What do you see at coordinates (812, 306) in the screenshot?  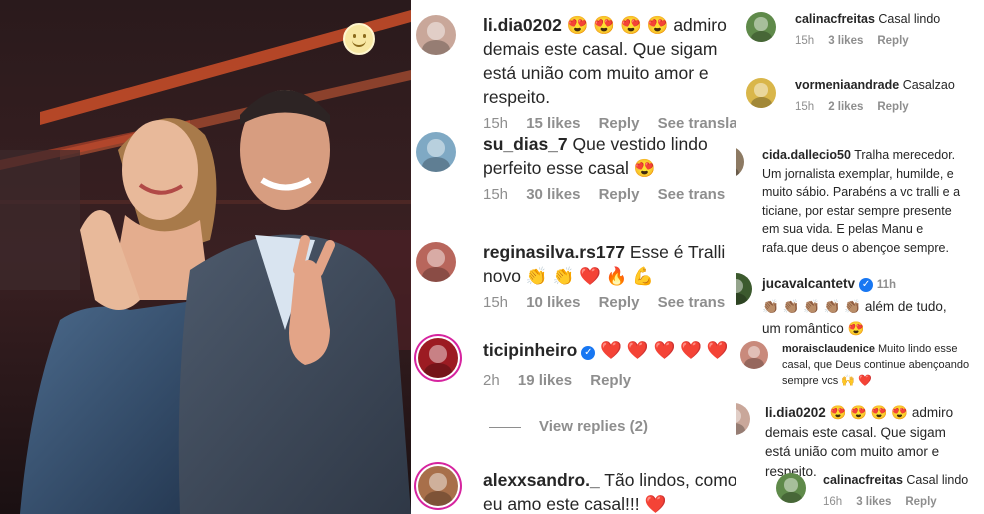 I see `emoji-group: 👏🏽 👏🏽 👏🏽 👏🏽 👏🏽` at bounding box center [812, 306].